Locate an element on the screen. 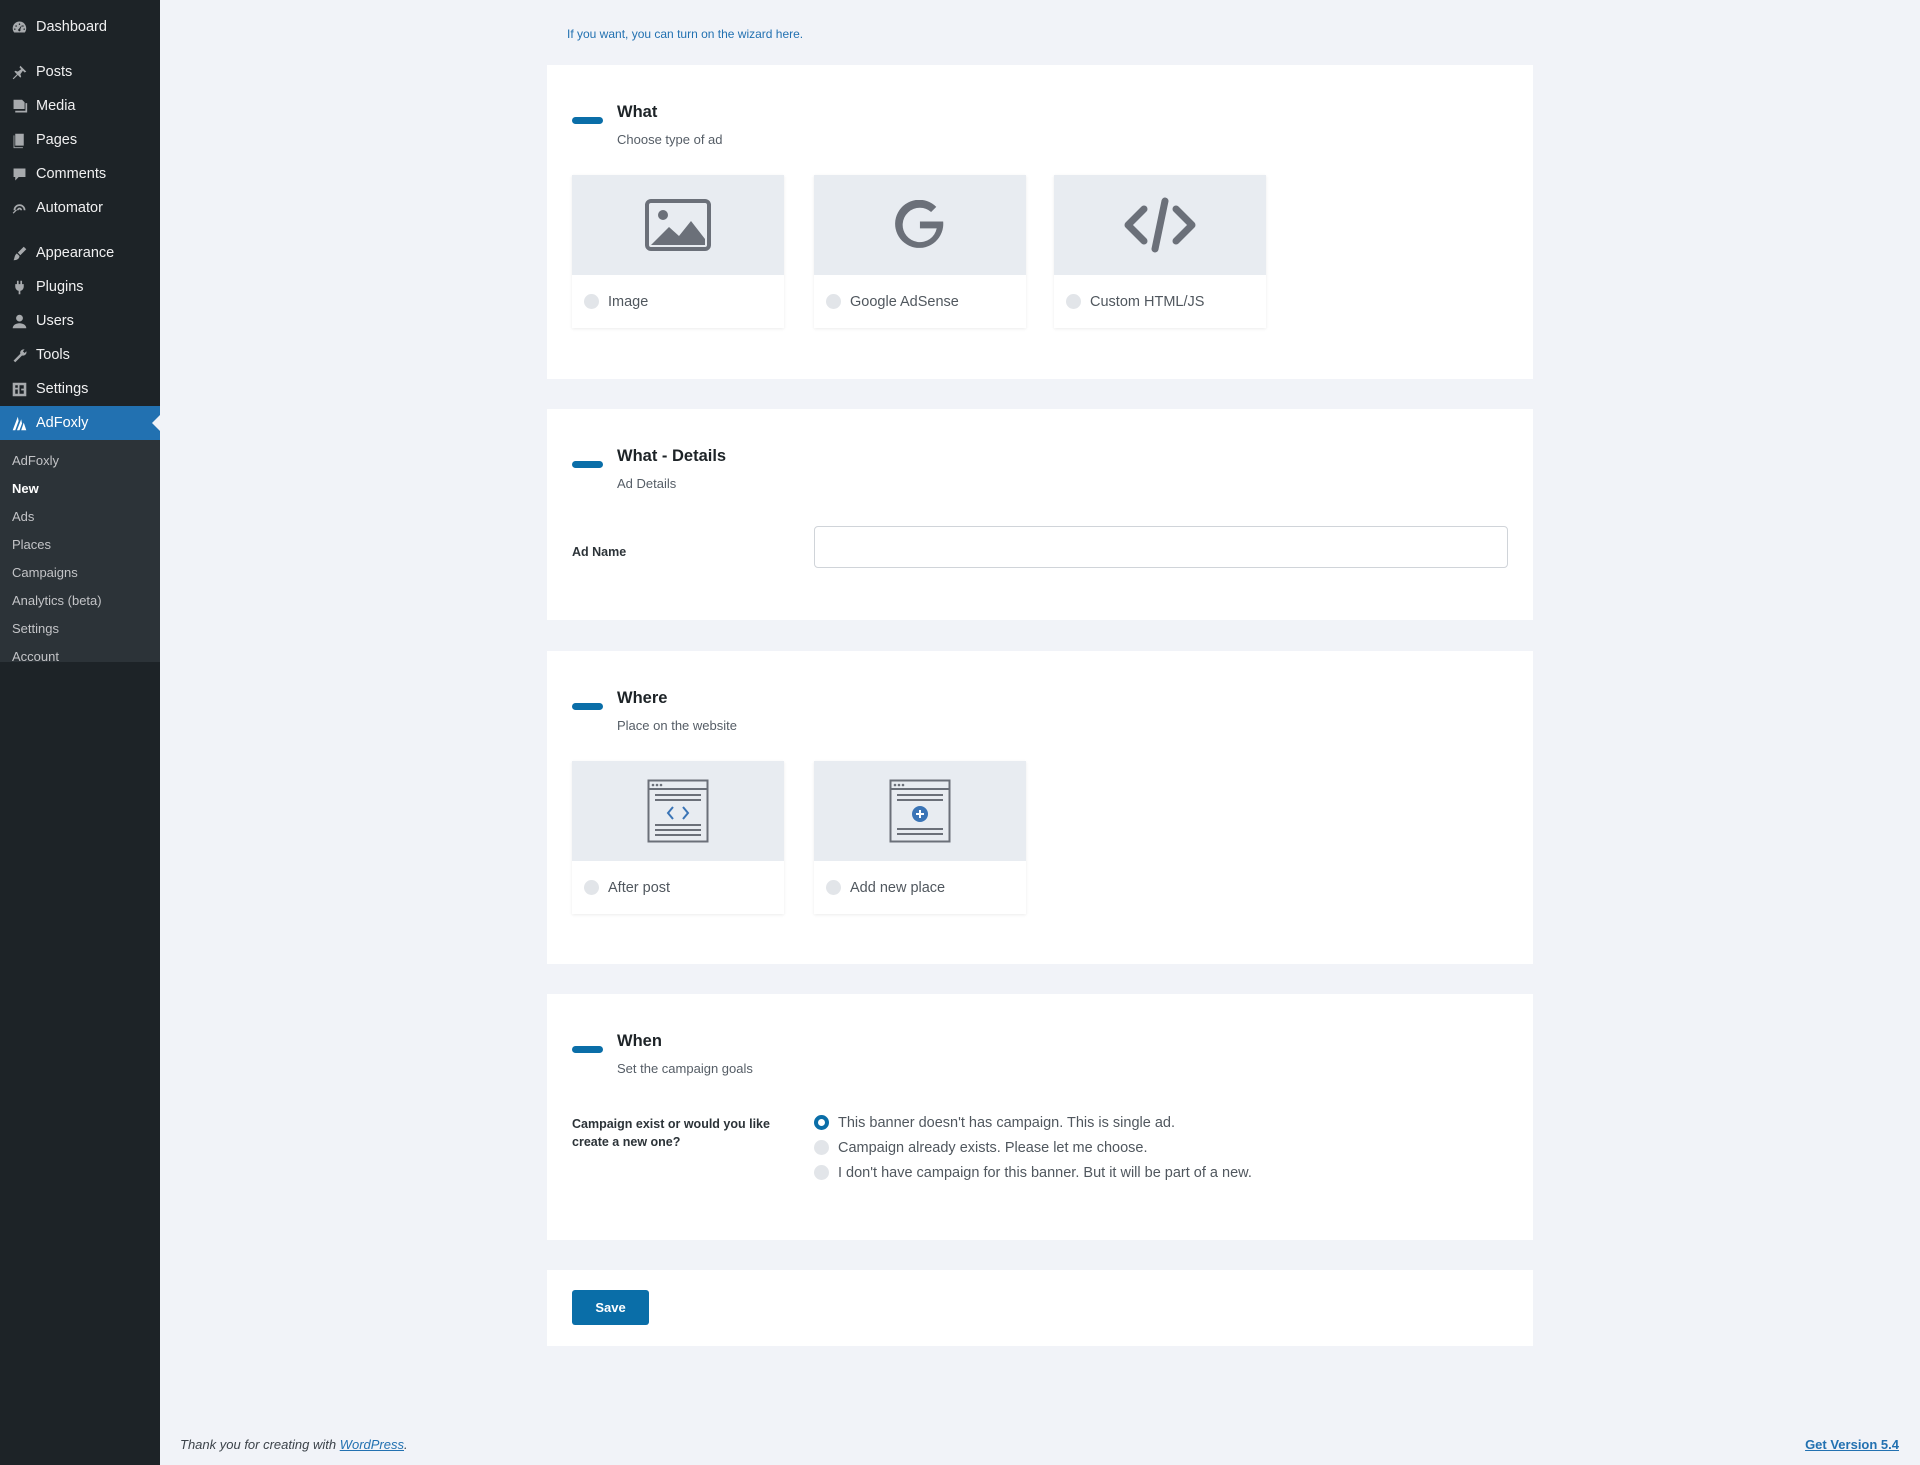 This screenshot has width=1920, height=1465. menu-label: Posts is located at coordinates (54, 72).